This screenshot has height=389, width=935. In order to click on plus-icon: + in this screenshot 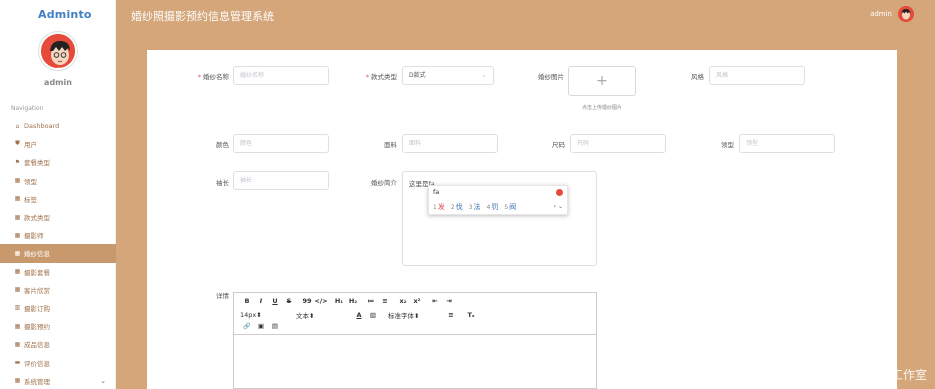, I will do `click(602, 81)`.